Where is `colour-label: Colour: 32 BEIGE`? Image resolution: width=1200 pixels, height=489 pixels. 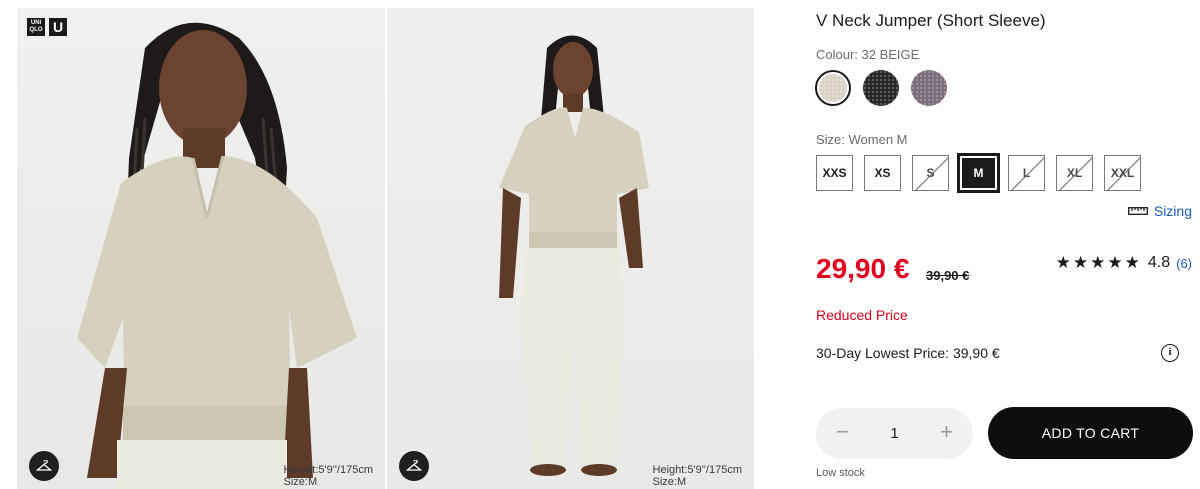
colour-label: Colour: 32 BEIGE is located at coordinates (868, 54).